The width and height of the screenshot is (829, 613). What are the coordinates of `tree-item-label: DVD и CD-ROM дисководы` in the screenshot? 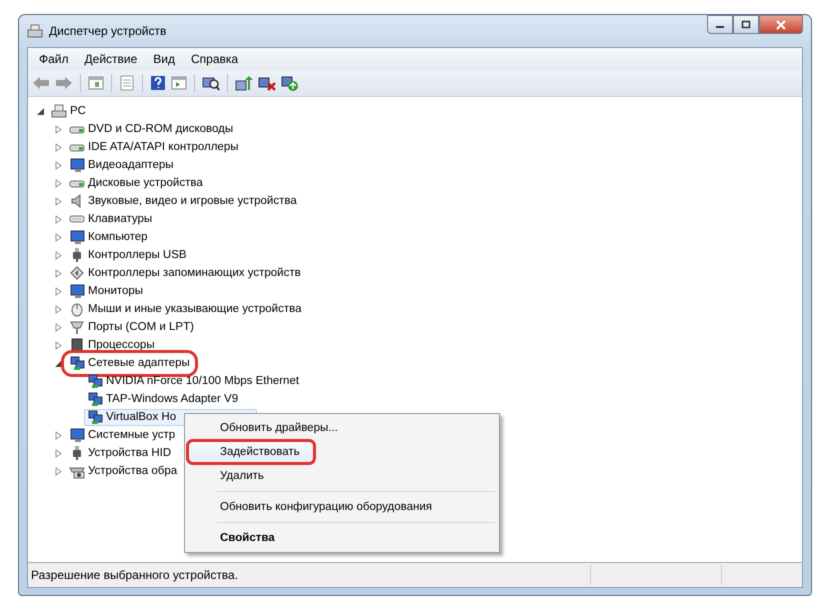 It's located at (161, 129).